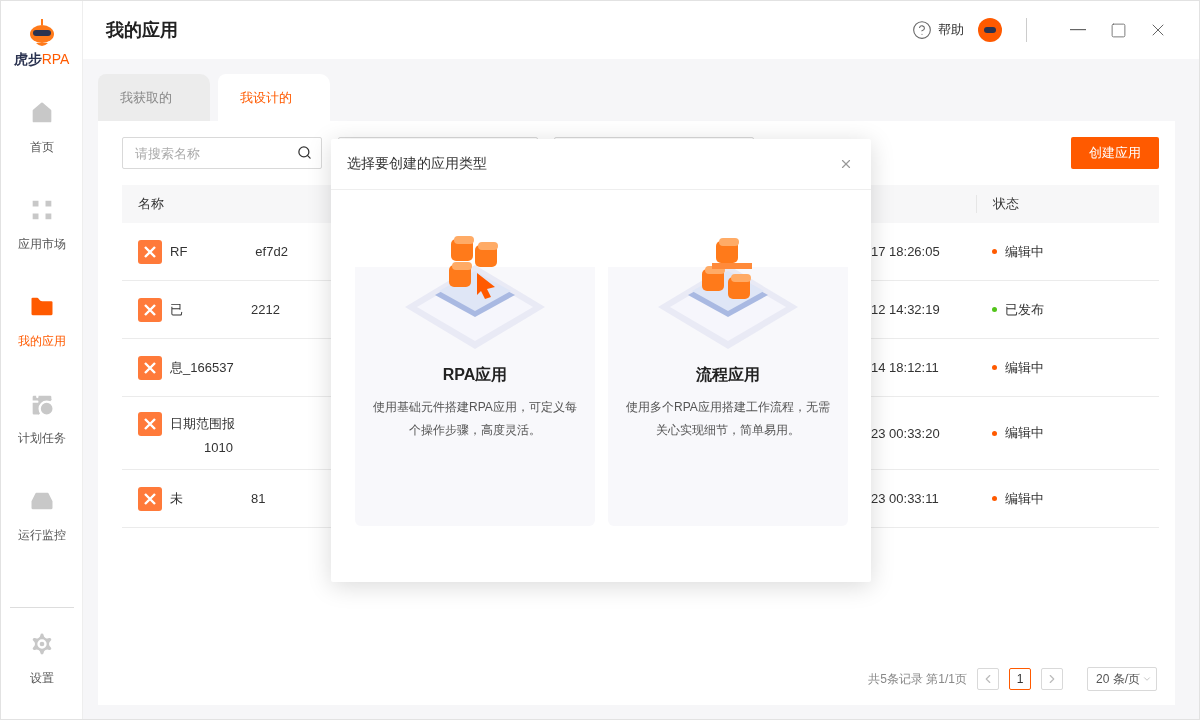 This screenshot has width=1200, height=720. Describe the element at coordinates (304, 152) in the screenshot. I see `search-icon` at that location.